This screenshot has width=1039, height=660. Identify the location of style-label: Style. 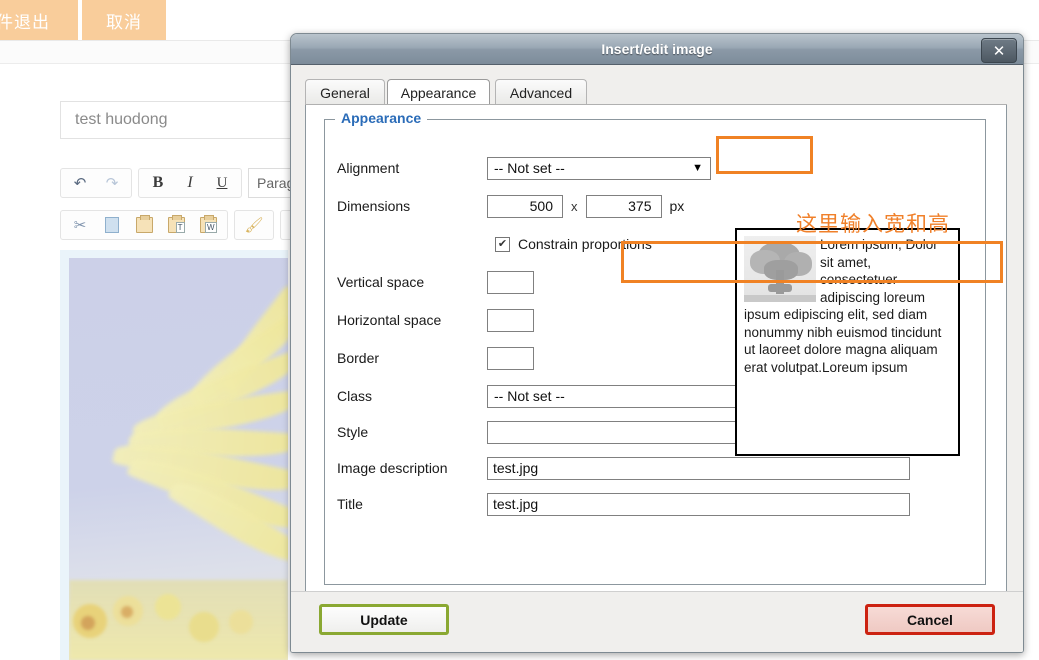
(353, 432).